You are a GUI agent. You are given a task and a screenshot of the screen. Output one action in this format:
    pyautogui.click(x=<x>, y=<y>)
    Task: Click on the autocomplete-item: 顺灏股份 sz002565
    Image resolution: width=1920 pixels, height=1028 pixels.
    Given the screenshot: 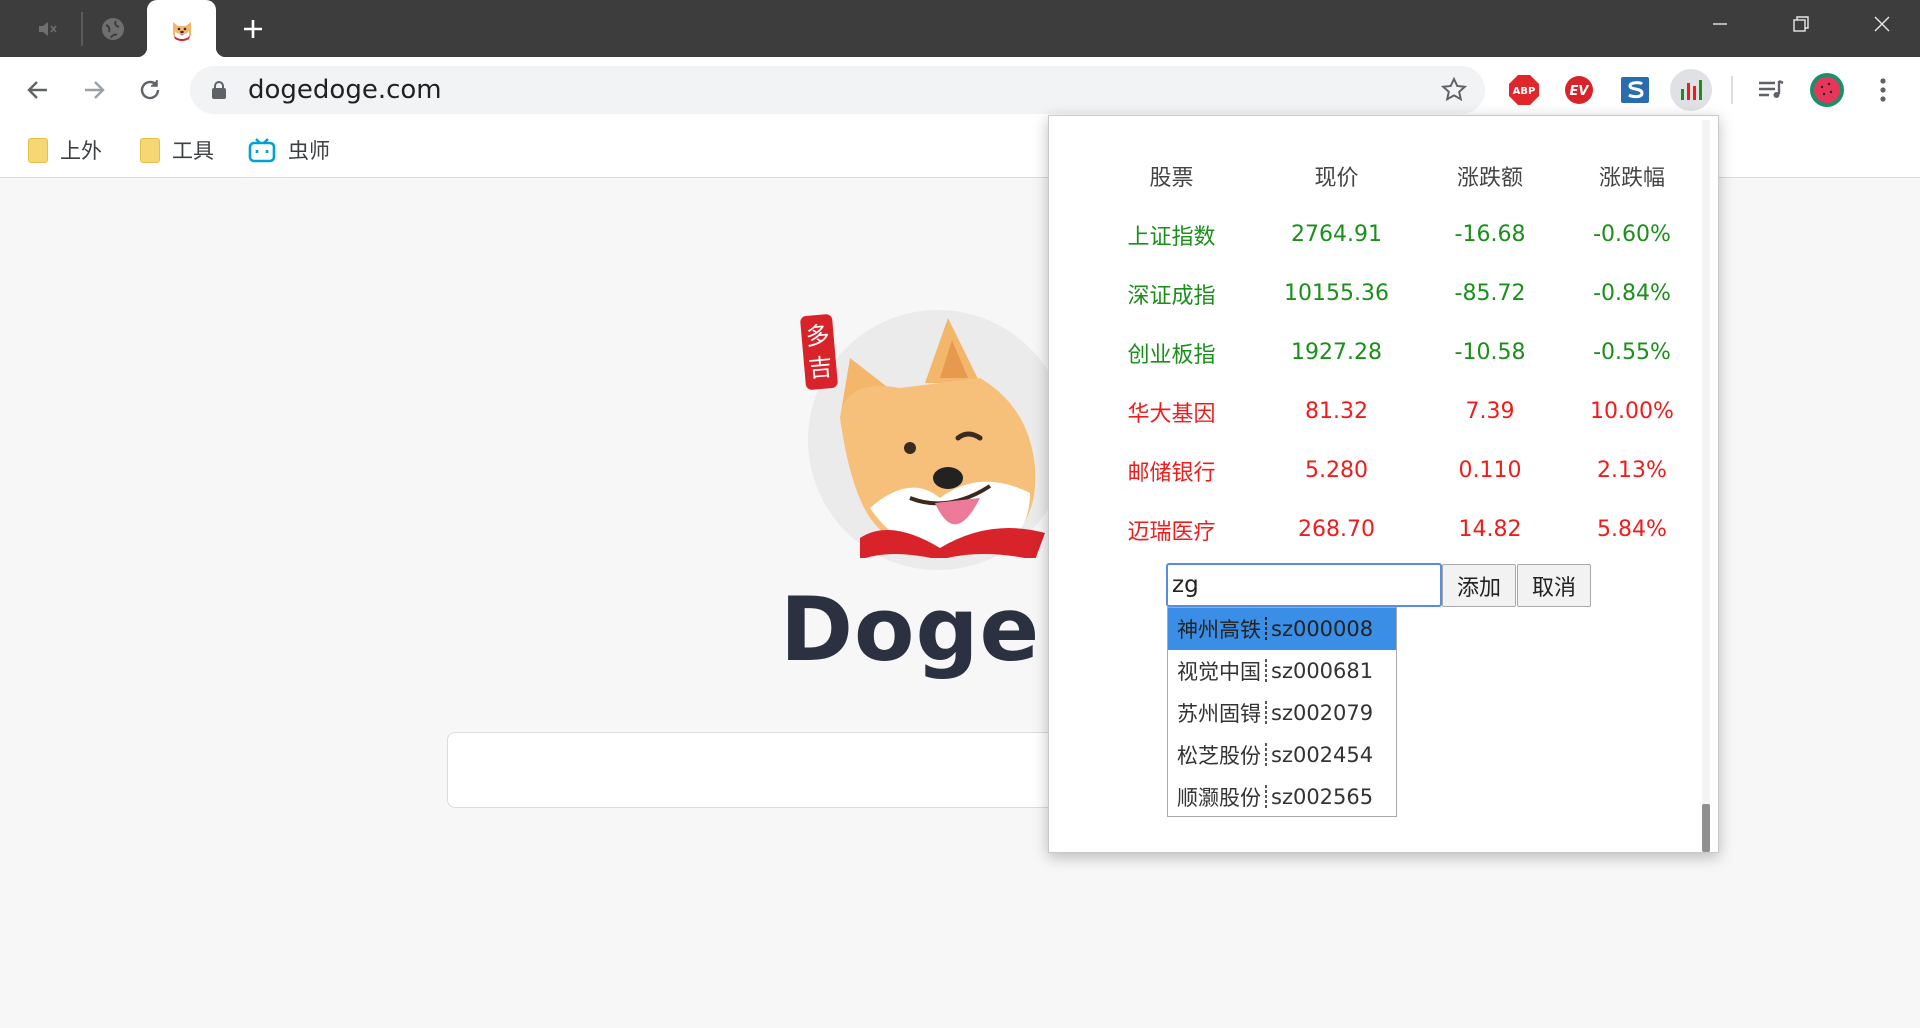 What is the action you would take?
    pyautogui.click(x=1282, y=797)
    